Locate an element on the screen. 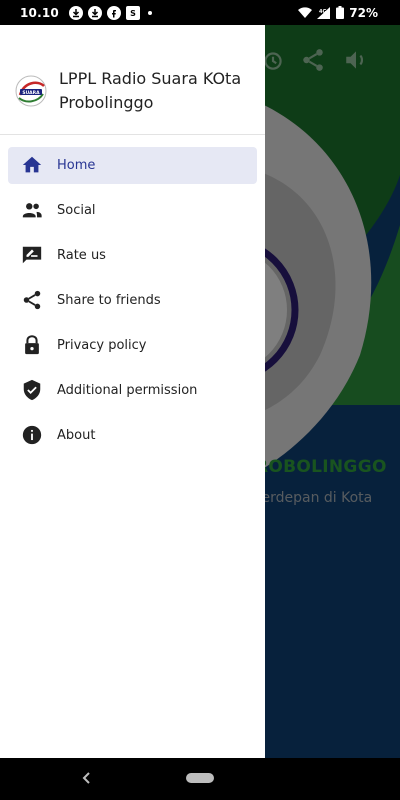 The width and height of the screenshot is (400, 800). svg-text: SUARA is located at coordinates (31, 93).